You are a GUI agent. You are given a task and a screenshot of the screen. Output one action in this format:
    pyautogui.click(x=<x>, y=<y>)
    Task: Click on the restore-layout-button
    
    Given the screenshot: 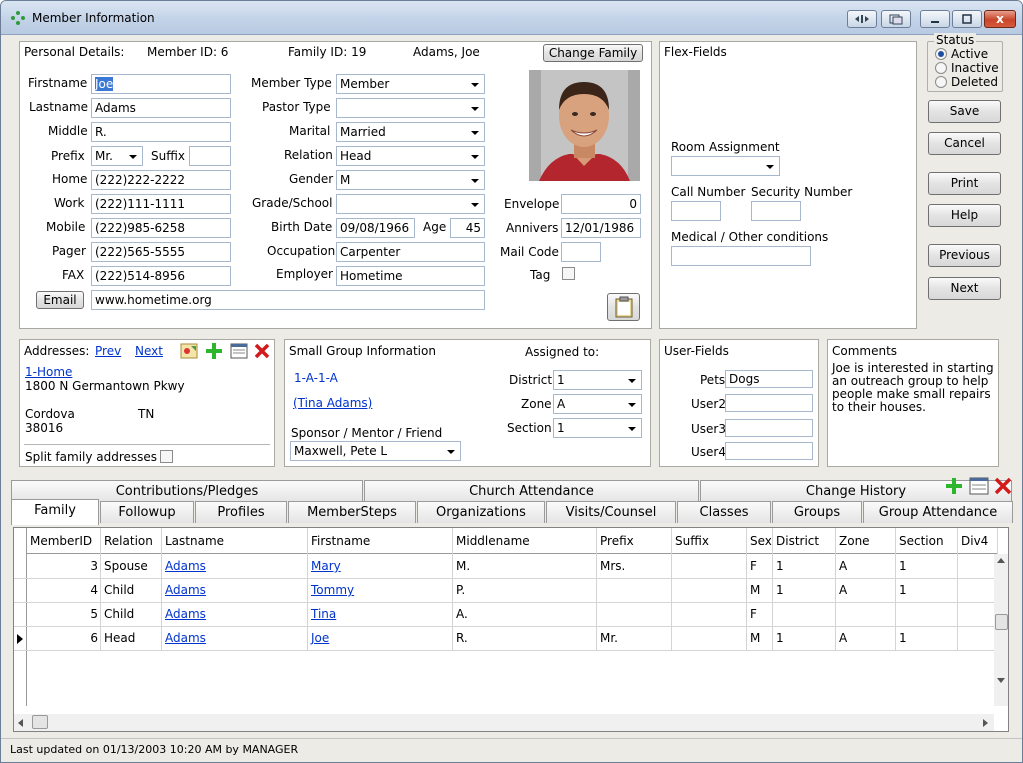 What is the action you would take?
    pyautogui.click(x=862, y=19)
    